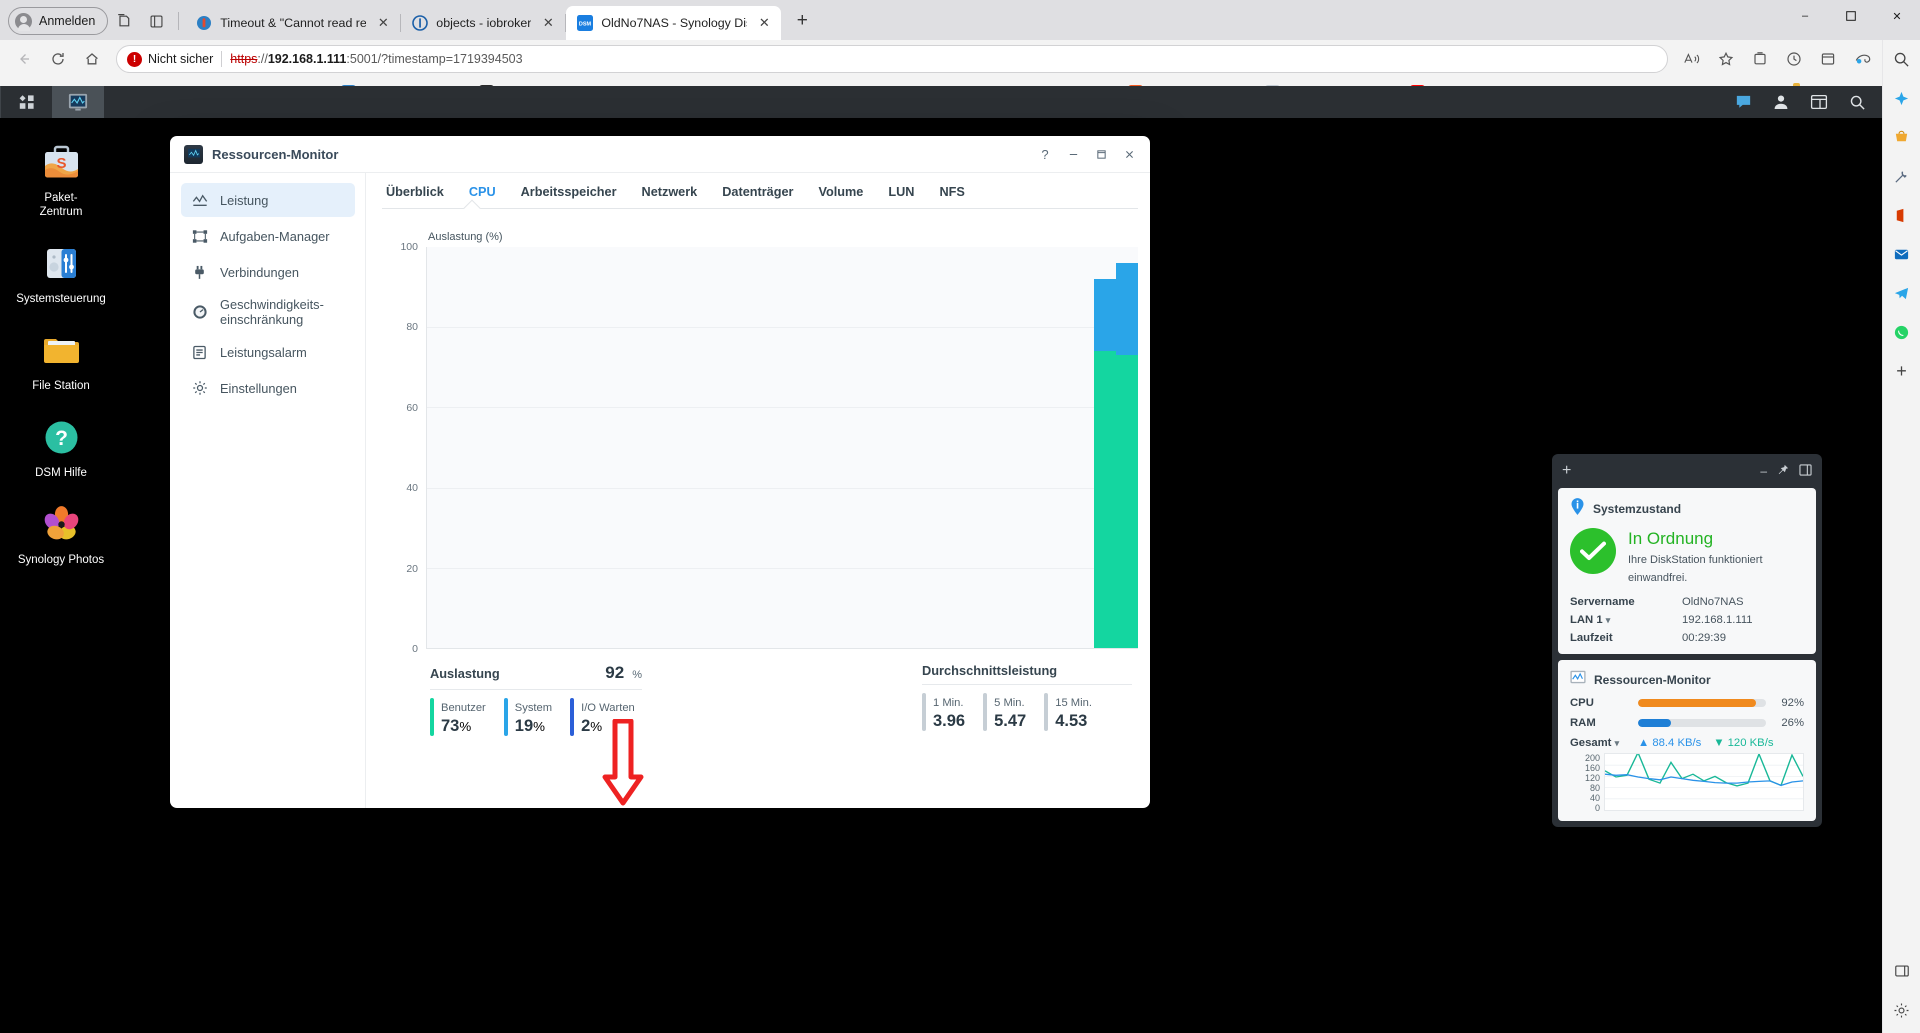 This screenshot has width=1920, height=1033. I want to click on url-path: :5001/?timestamp=1719394503, so click(434, 59).